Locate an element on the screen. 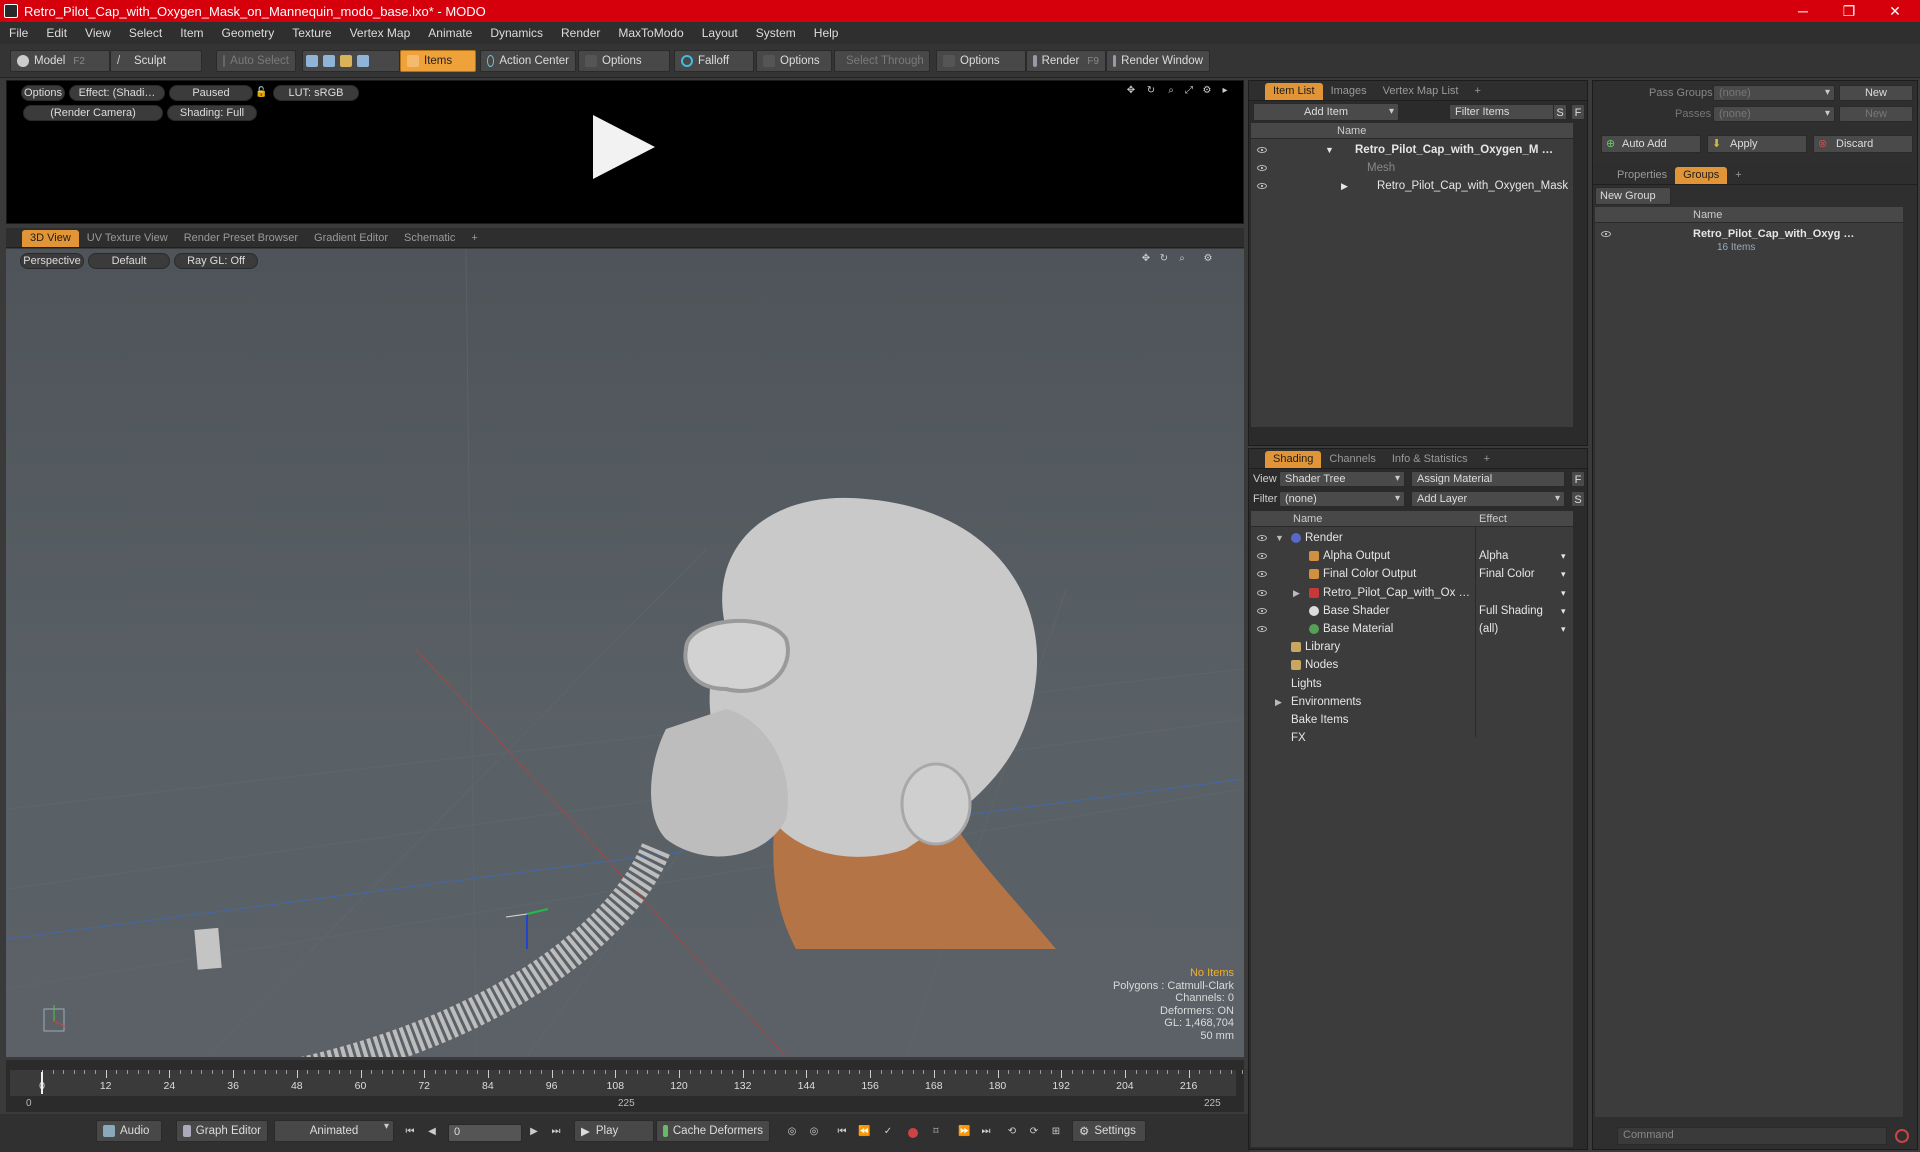  shader-tree-row: ▶ Retro_Pilot_Cap_with_Ox … ▾ is located at coordinates (1412, 593).